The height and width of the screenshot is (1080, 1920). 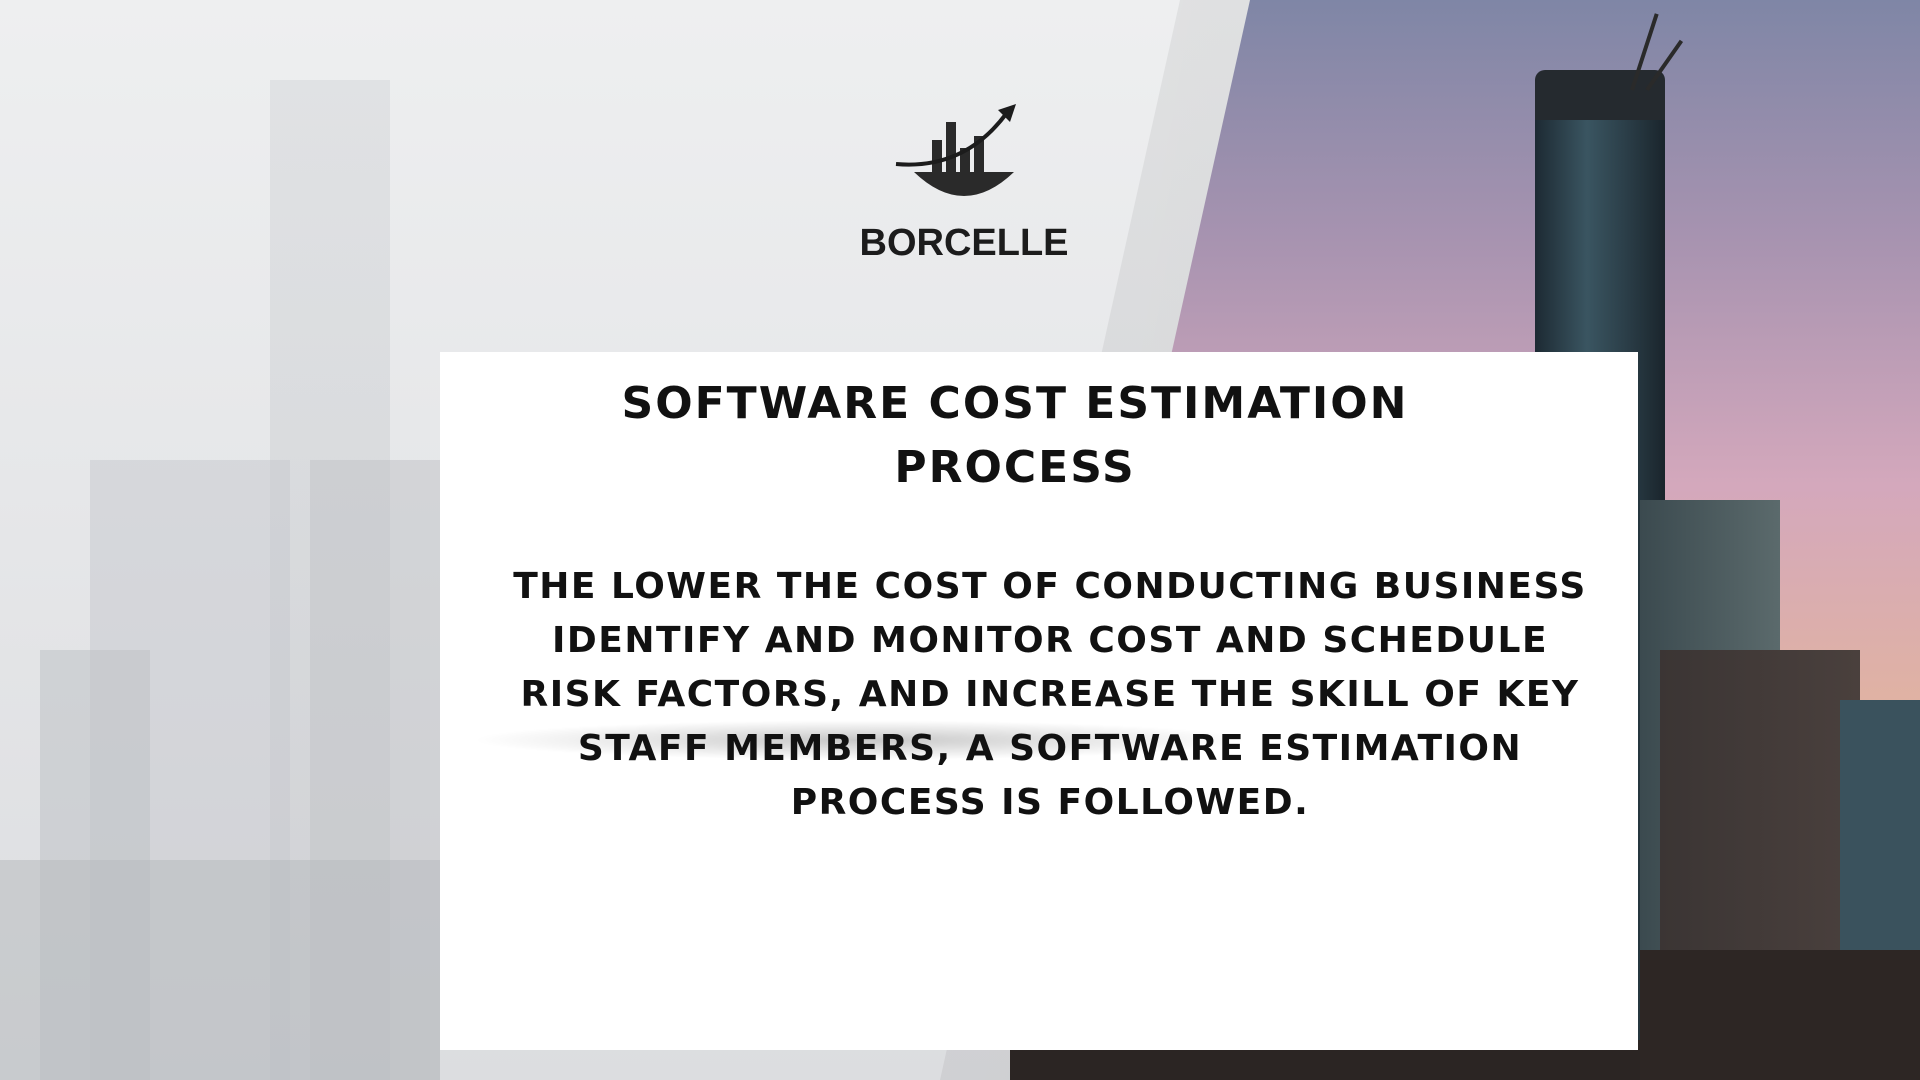 I want to click on brand-logo: BORCELLE, so click(x=964, y=185).